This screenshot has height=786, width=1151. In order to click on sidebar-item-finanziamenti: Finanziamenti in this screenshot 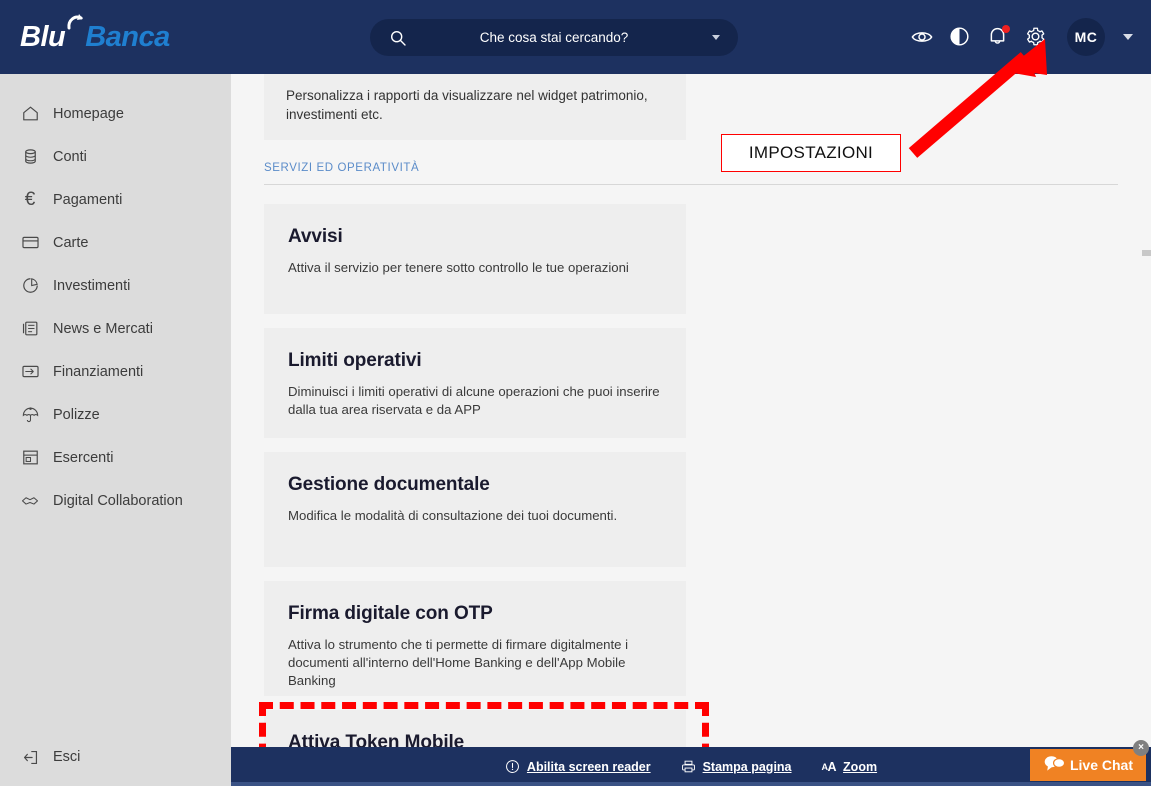, I will do `click(115, 371)`.